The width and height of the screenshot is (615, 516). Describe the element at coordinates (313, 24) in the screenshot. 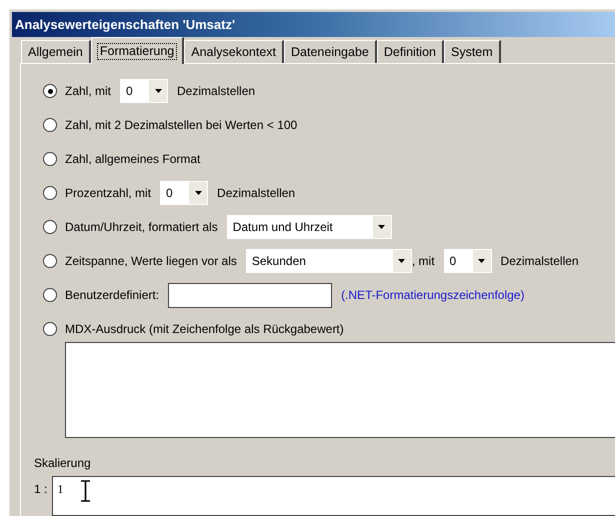

I see `window-title: Analysewerteigenschaften 'Umsatz'` at that location.